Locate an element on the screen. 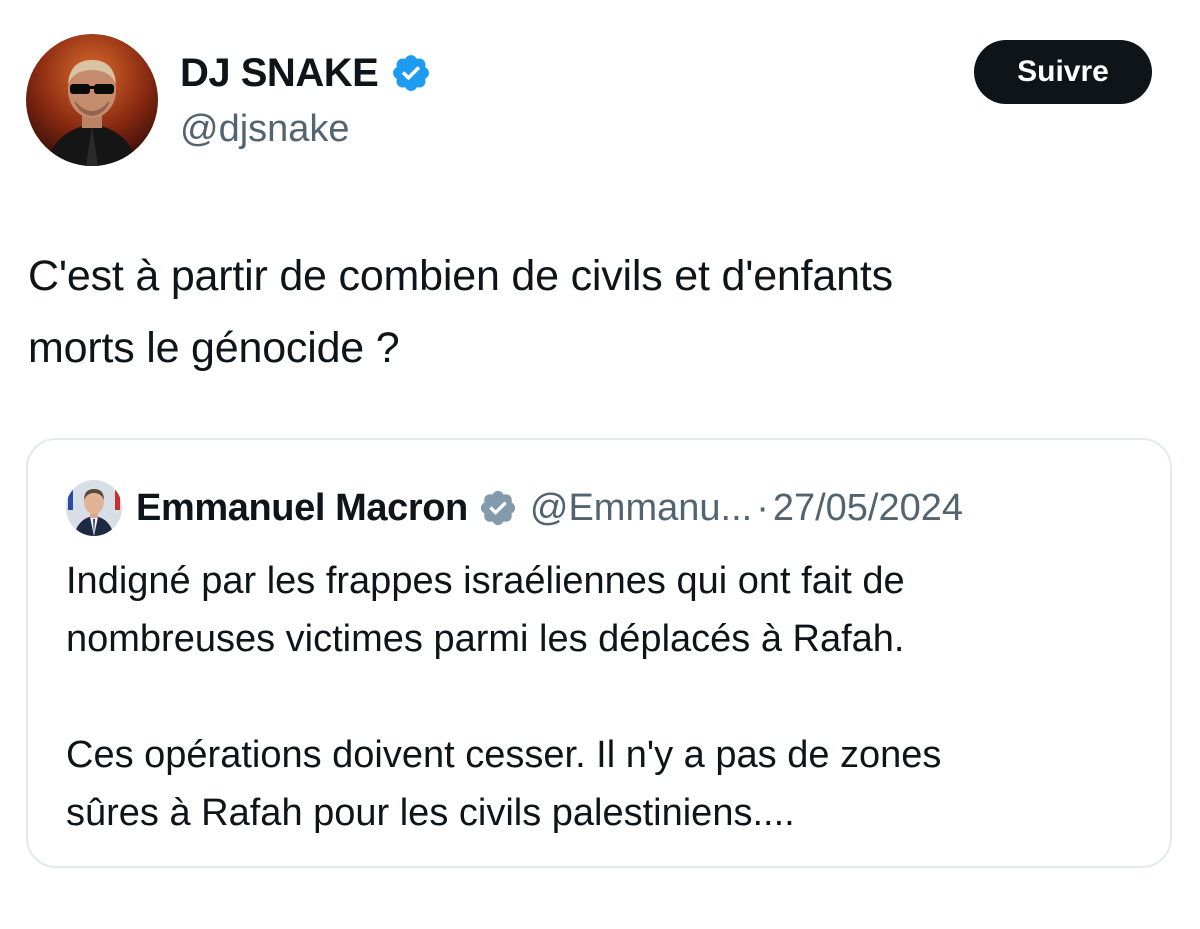 This screenshot has width=1200, height=929. quoted-tweet-header: Emmanuel Macron @Emmanu... · 27/05/2024 is located at coordinates (514, 508).